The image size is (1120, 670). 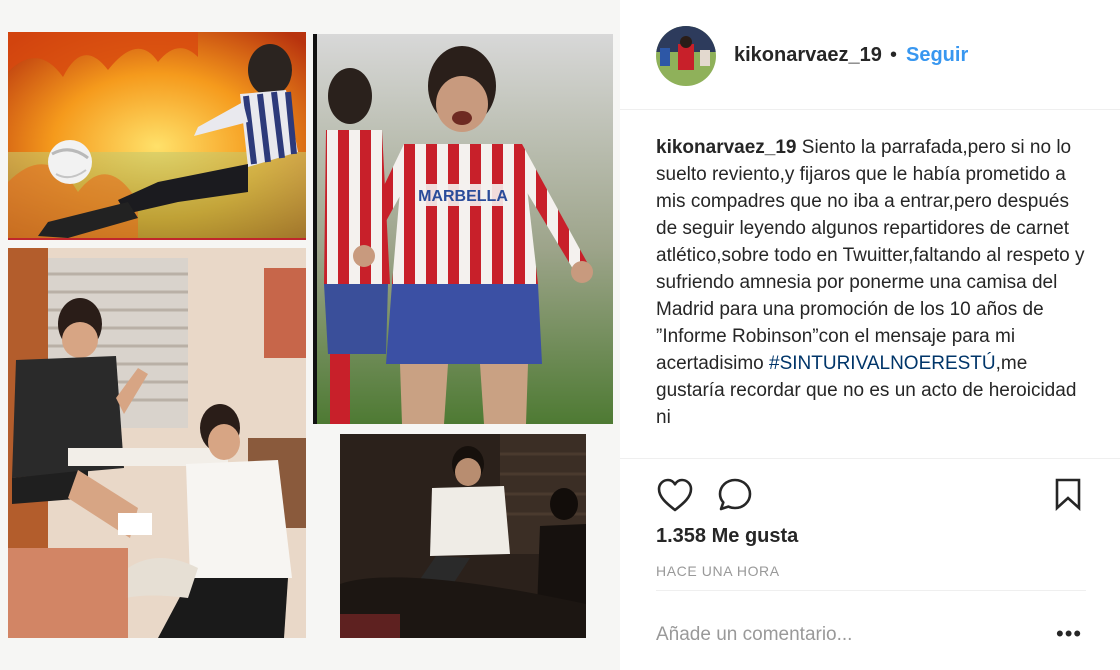 I want to click on post-header: kikonarvaez_19 • Seguir, so click(x=870, y=55).